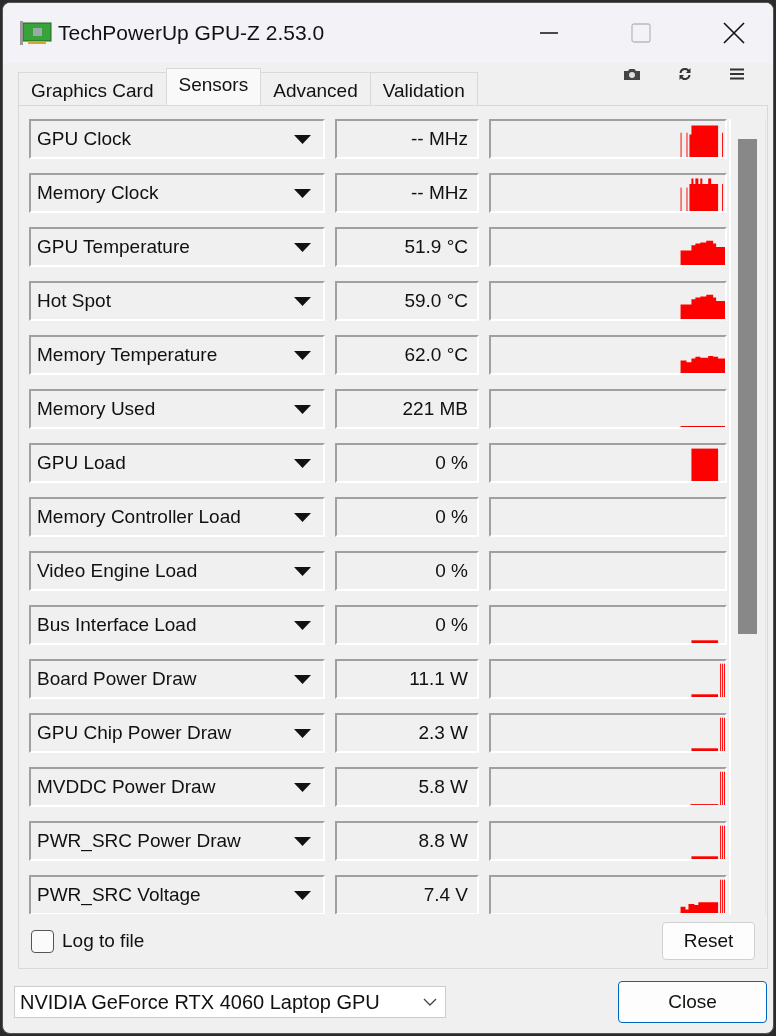  I want to click on sensor-dropdown: MVDDC Power Draw, so click(177, 787).